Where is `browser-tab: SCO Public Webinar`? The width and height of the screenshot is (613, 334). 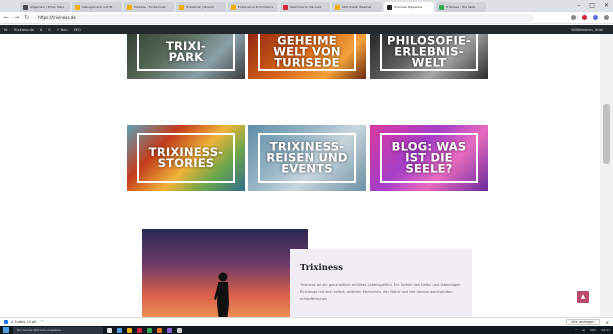
browser-tab: SCO Public Webinar is located at coordinates (357, 7).